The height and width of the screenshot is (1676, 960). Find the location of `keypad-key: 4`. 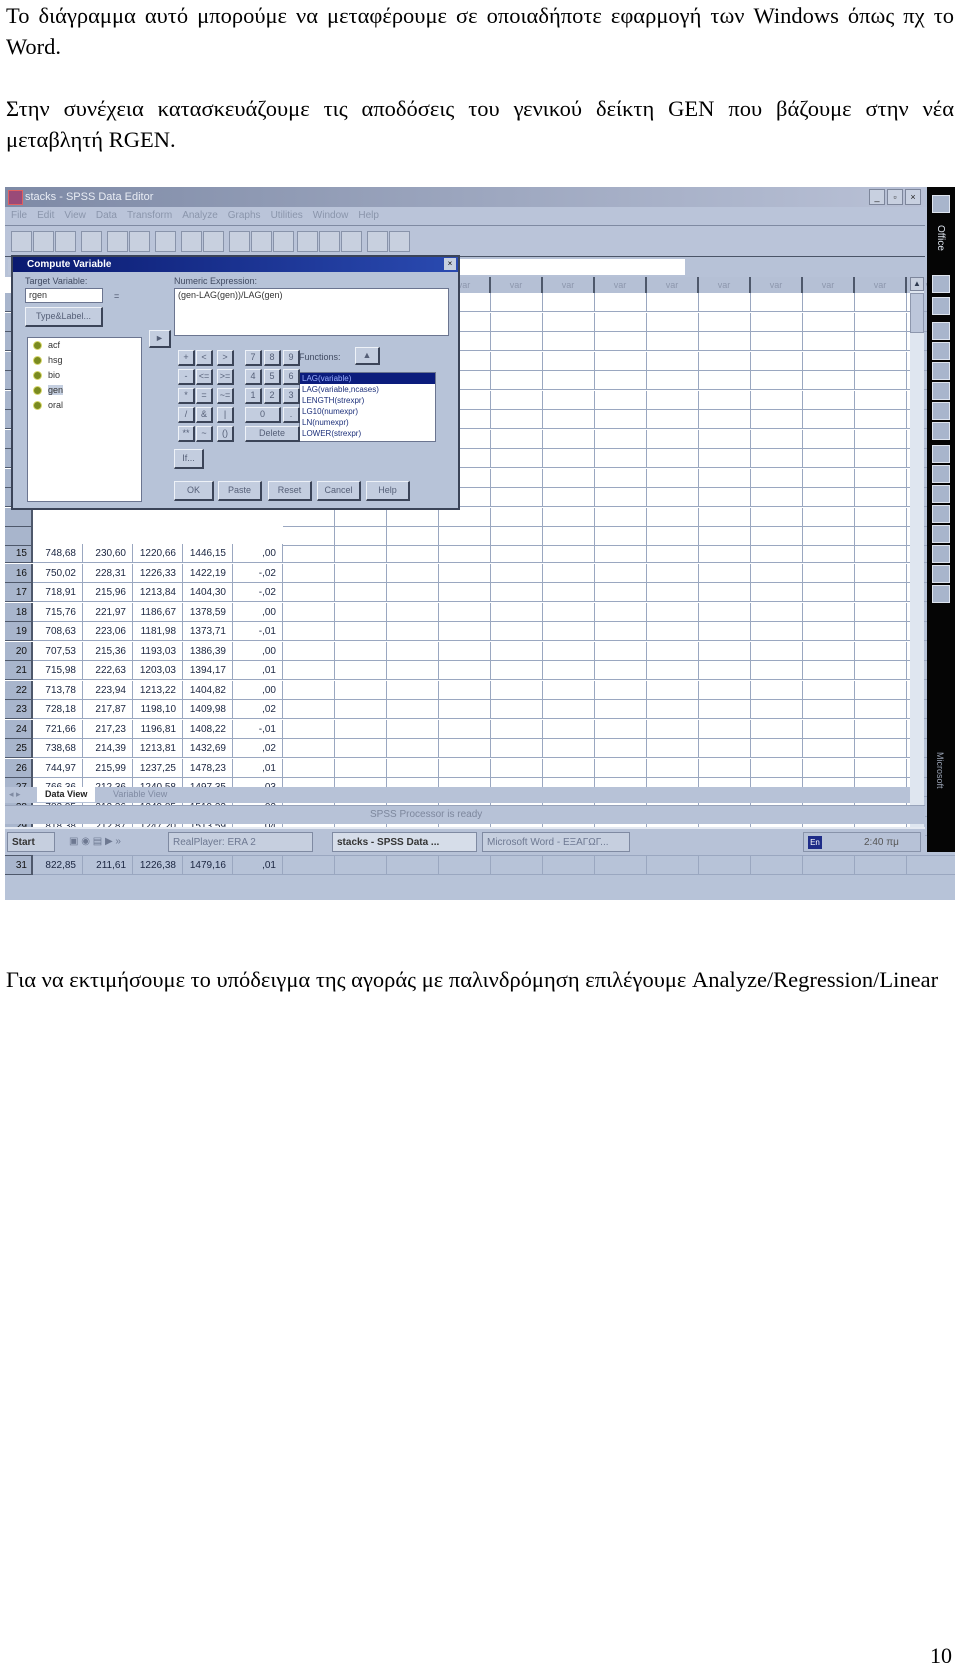

keypad-key: 4 is located at coordinates (253, 377).